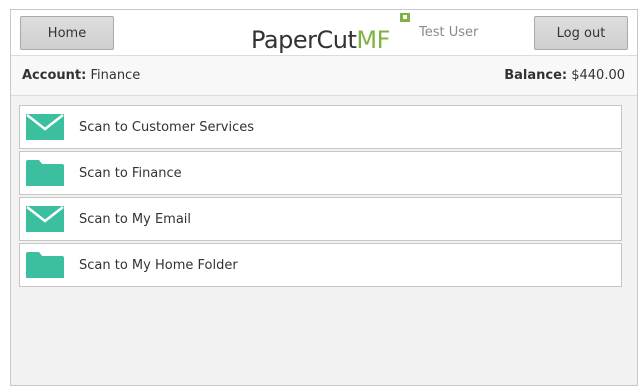  I want to click on account-label: Account:, so click(54, 75).